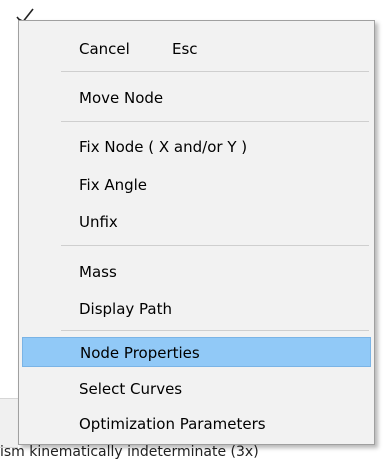  Describe the element at coordinates (121, 98) in the screenshot. I see `menu-item-label: Move Node` at that location.